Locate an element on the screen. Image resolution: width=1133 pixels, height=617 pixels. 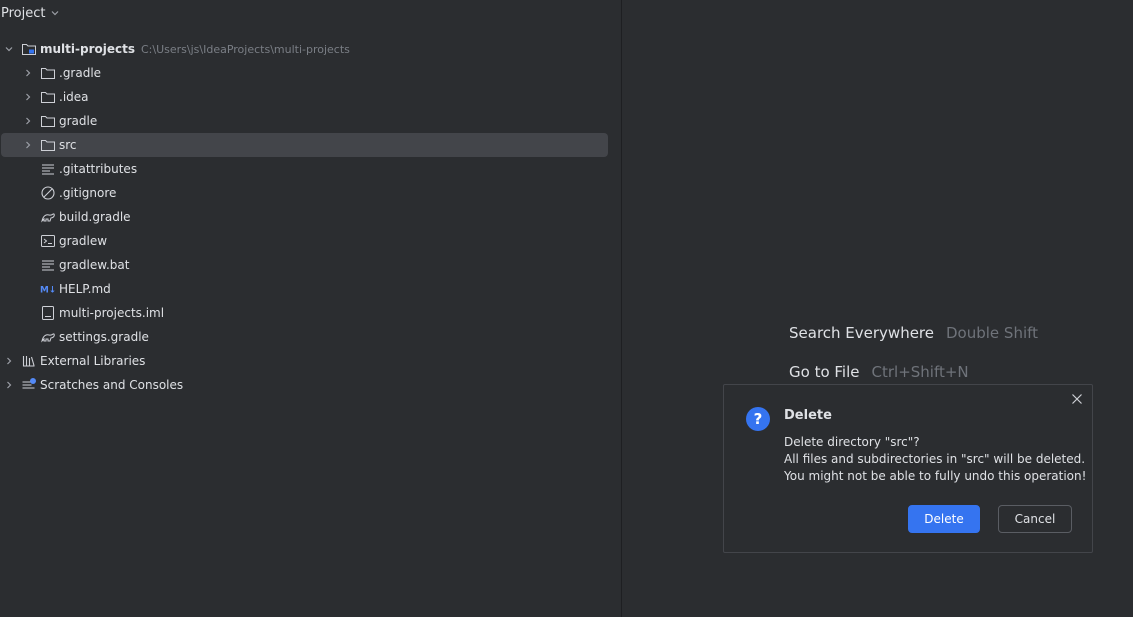
tree-item-label: gradle is located at coordinates (78, 121).